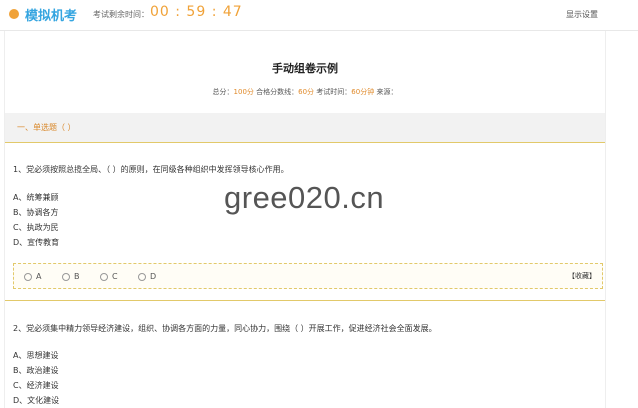 This screenshot has height=408, width=638. I want to click on radio-d-label: D, so click(153, 276).